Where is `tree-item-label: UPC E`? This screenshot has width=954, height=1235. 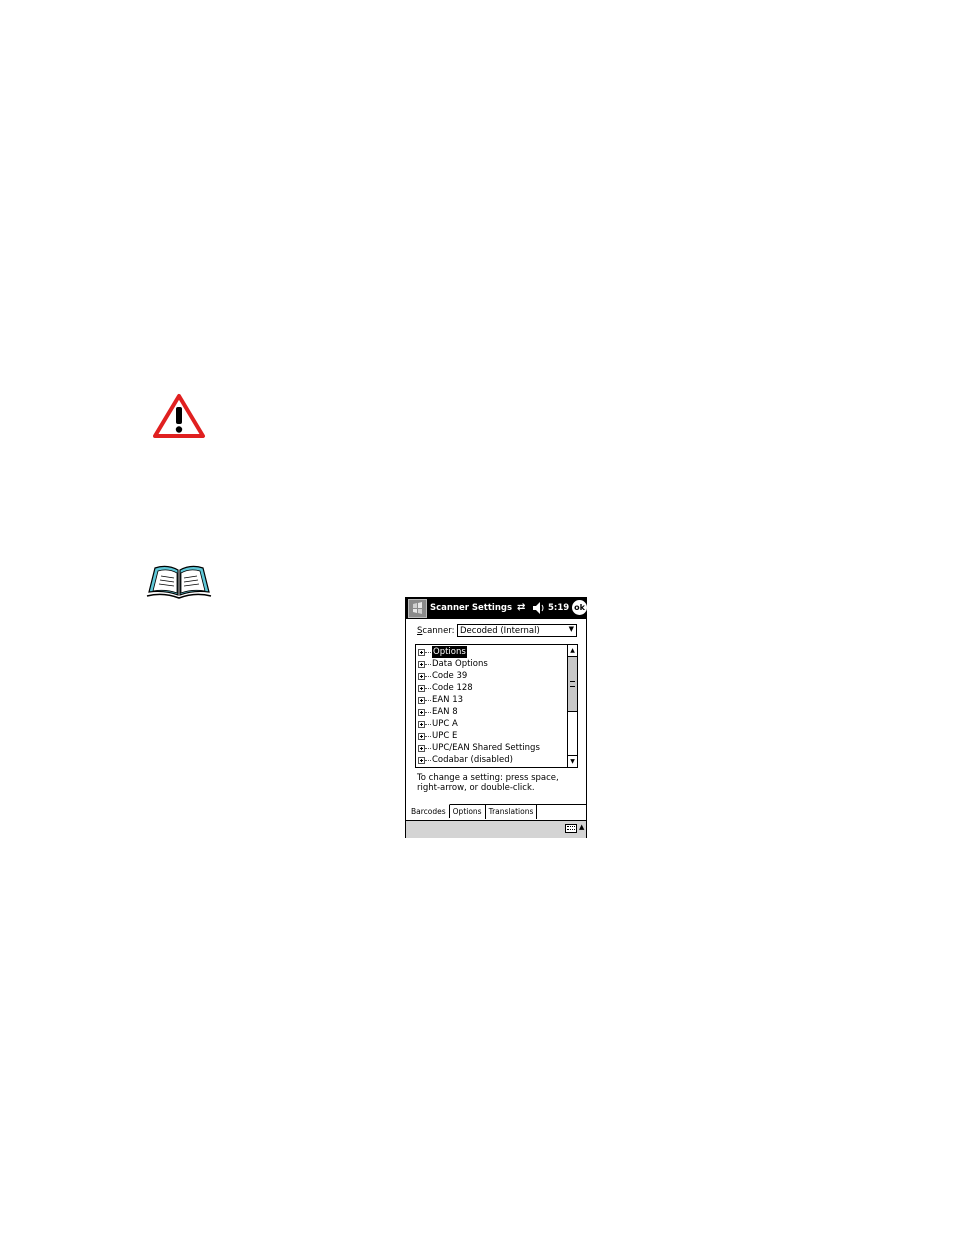
tree-item-label: UPC E is located at coordinates (445, 736).